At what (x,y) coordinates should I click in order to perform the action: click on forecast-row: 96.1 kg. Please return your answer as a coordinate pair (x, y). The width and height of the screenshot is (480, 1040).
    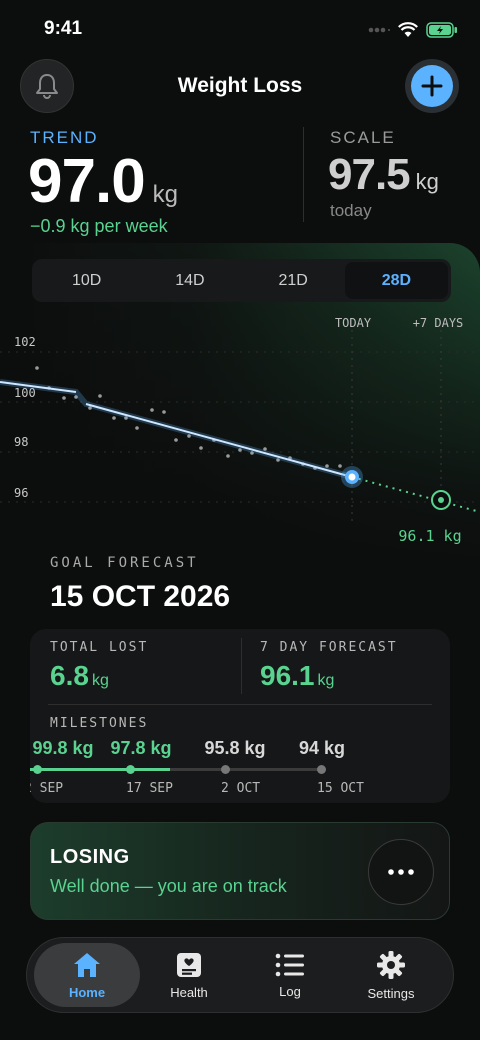
    Looking at the image, I should click on (297, 676).